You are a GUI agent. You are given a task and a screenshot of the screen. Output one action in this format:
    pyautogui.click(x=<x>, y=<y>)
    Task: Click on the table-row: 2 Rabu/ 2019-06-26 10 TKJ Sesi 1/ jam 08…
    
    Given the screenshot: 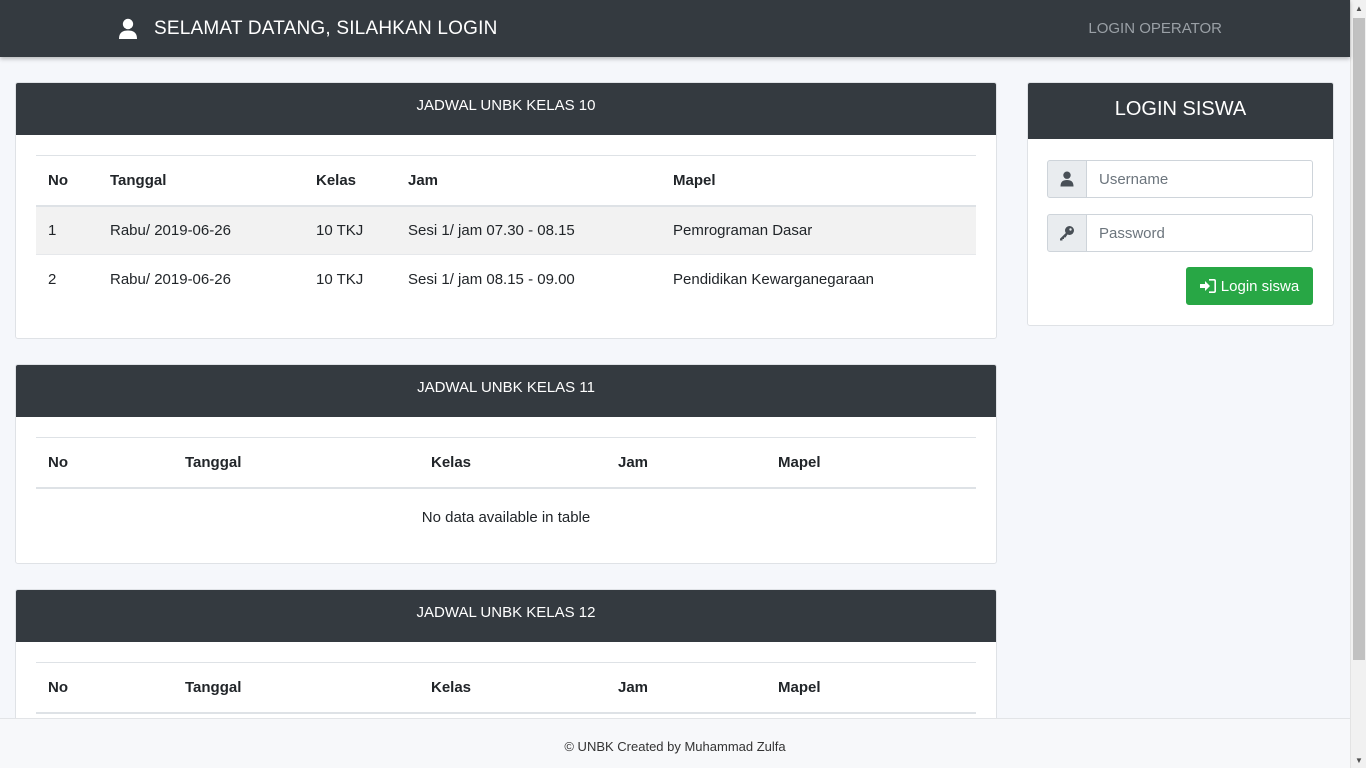 What is the action you would take?
    pyautogui.click(x=506, y=279)
    